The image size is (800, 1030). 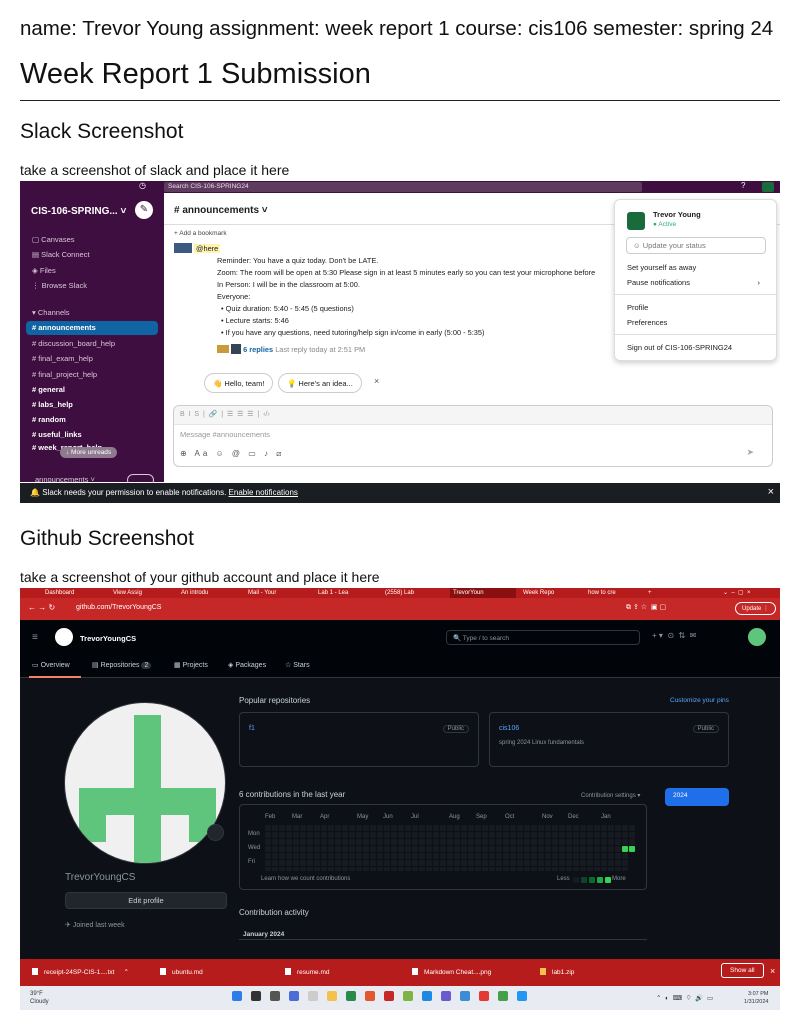 I want to click on identicon-block, so click(x=147, y=801).